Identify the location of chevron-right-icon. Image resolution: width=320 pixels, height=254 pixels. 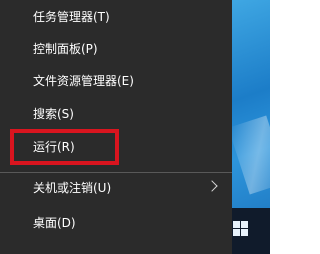
(212, 186).